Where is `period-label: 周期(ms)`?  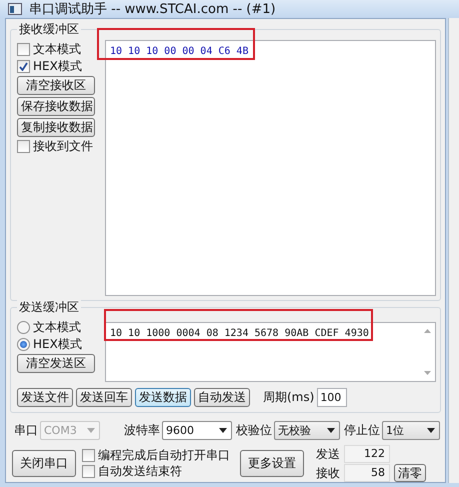 period-label: 周期(ms) is located at coordinates (288, 397).